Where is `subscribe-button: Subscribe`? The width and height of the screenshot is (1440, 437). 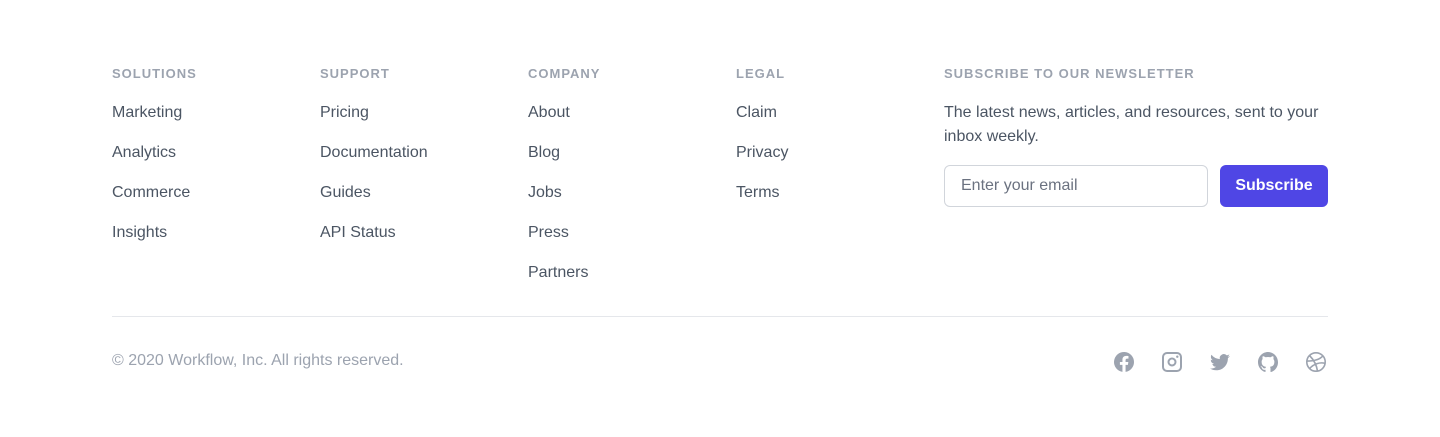
subscribe-button: Subscribe is located at coordinates (1274, 186).